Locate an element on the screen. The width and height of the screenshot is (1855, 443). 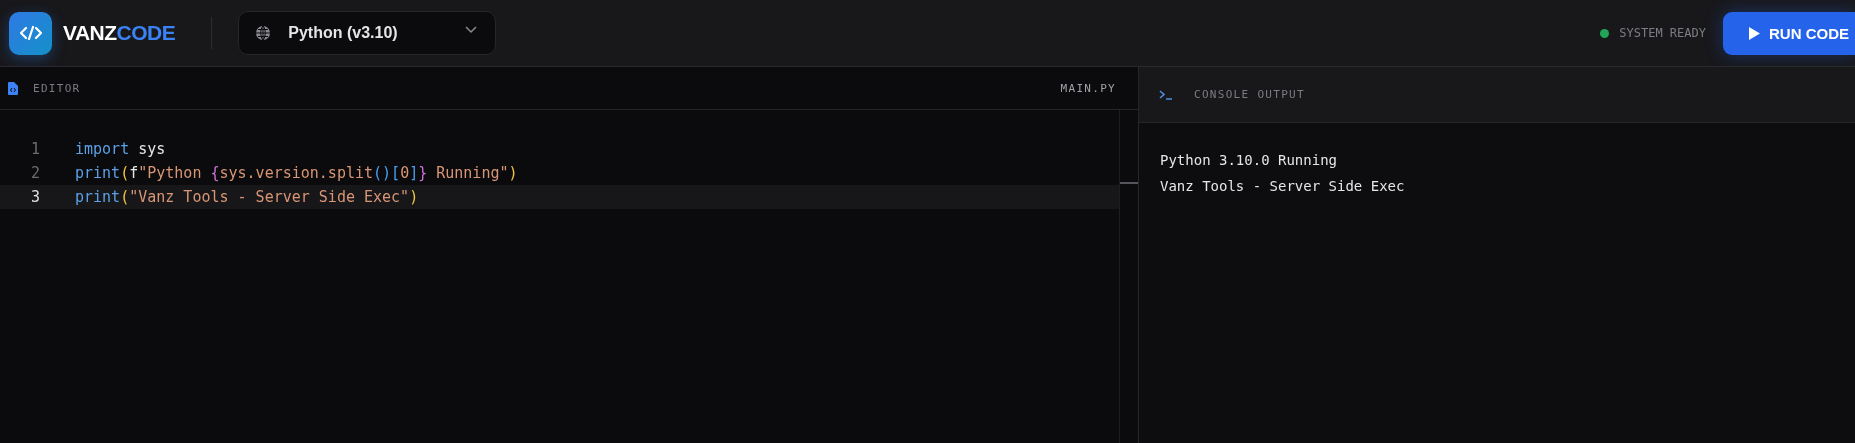
code-line: print("Vanz Tools - Server Side Exec") is located at coordinates (247, 197).